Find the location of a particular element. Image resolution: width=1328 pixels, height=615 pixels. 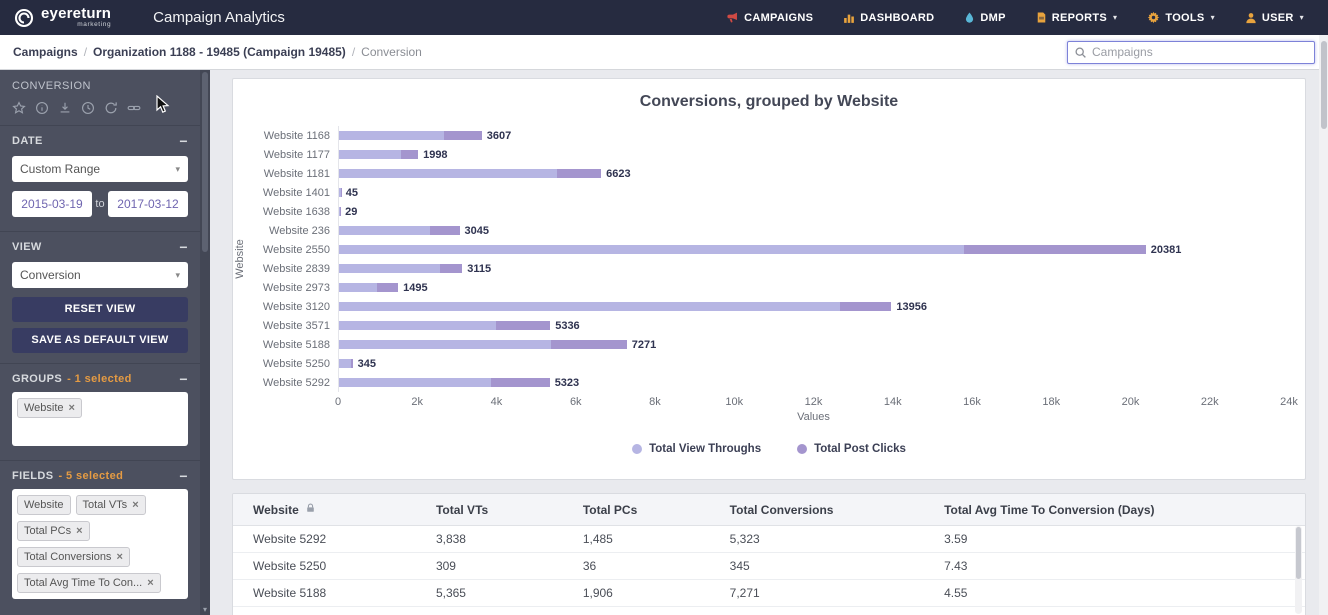

app-title: Campaign Analytics is located at coordinates (219, 17).